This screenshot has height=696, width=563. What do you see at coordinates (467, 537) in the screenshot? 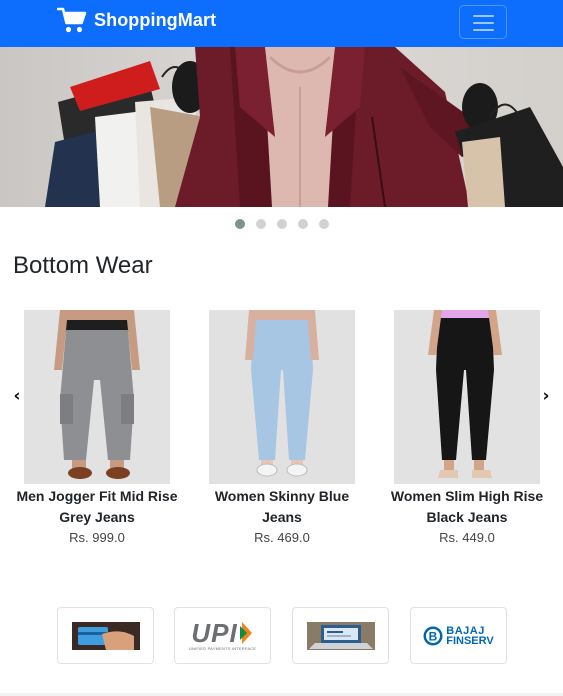
I see `product-price: Rs. 449.0` at bounding box center [467, 537].